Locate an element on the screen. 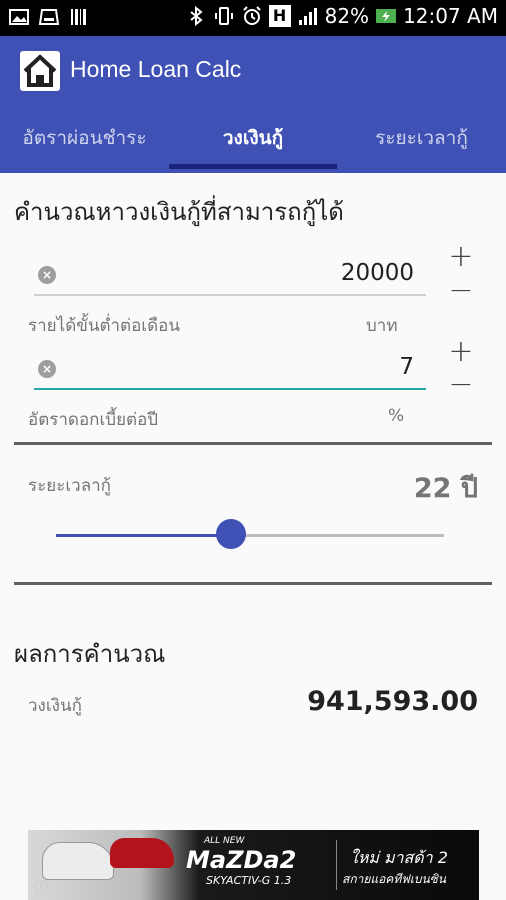 Image resolution: width=506 pixels, height=900 pixels. ad-all-new: ALL NEW is located at coordinates (224, 841).